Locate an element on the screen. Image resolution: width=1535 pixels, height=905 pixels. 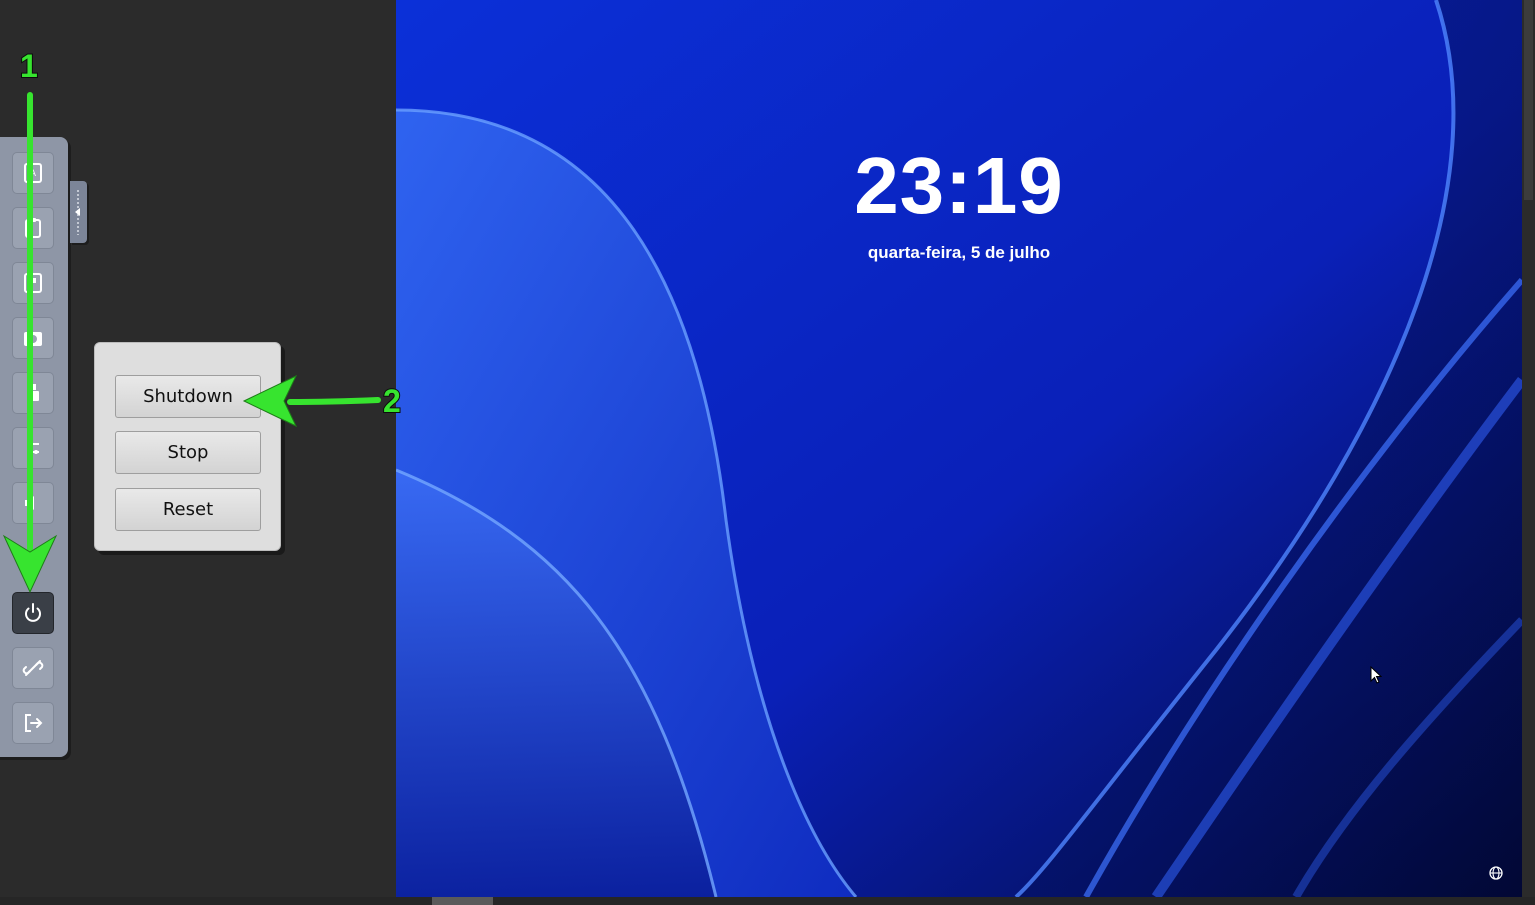
annotation-label-2: 2 is located at coordinates (392, 401).